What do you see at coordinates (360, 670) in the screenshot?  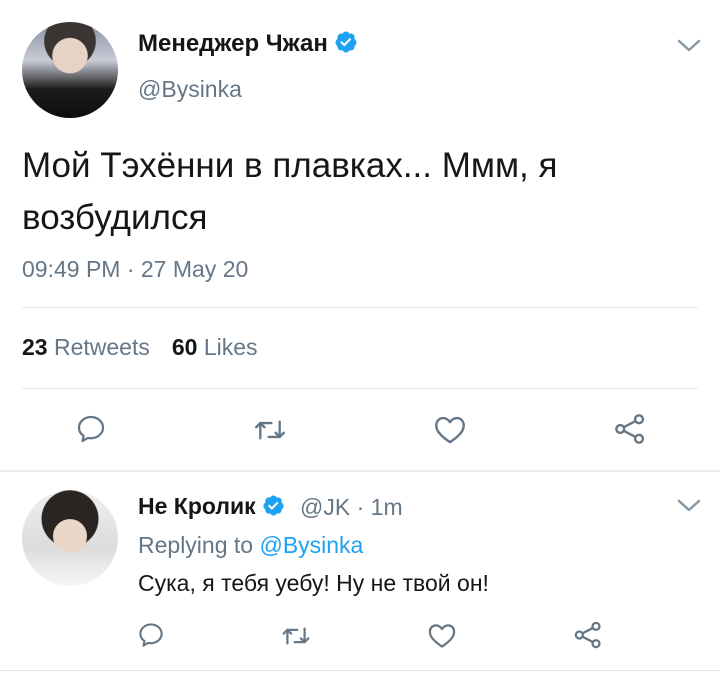 I see `bottom-divider` at bounding box center [360, 670].